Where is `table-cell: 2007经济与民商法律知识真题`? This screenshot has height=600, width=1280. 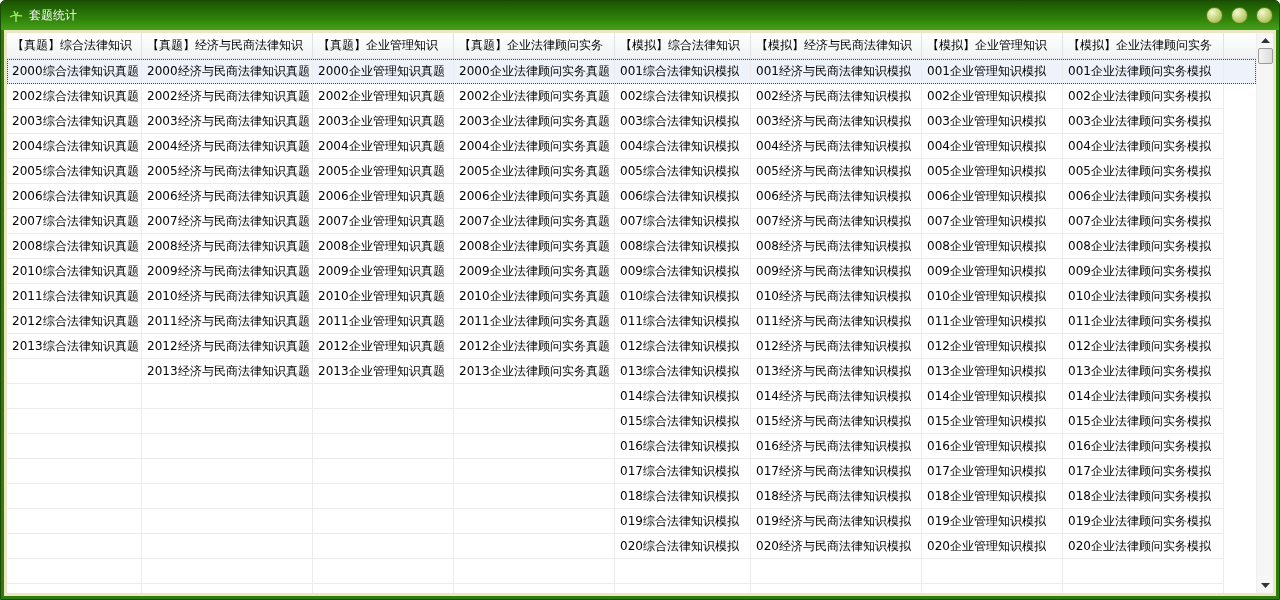
table-cell: 2007经济与民商法律知识真题 is located at coordinates (228, 221).